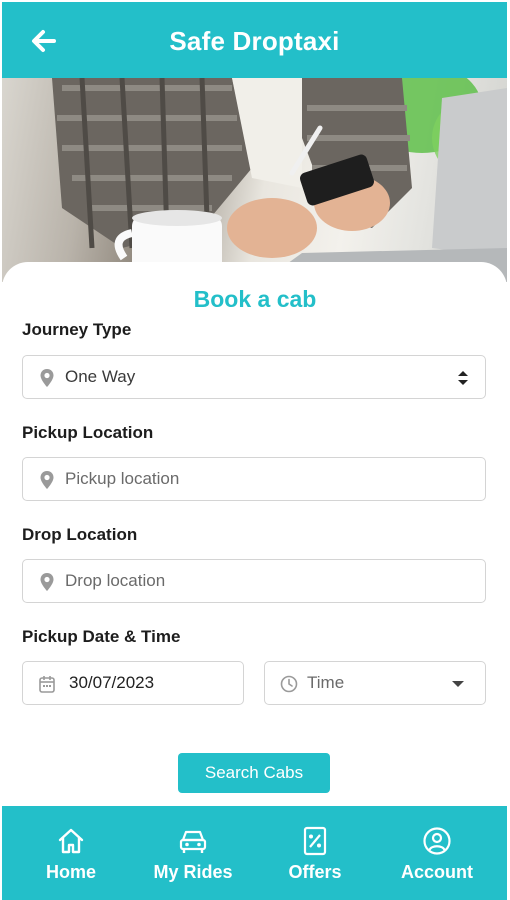 This screenshot has height=900, width=510. I want to click on pickup-time-select: Time, so click(375, 683).